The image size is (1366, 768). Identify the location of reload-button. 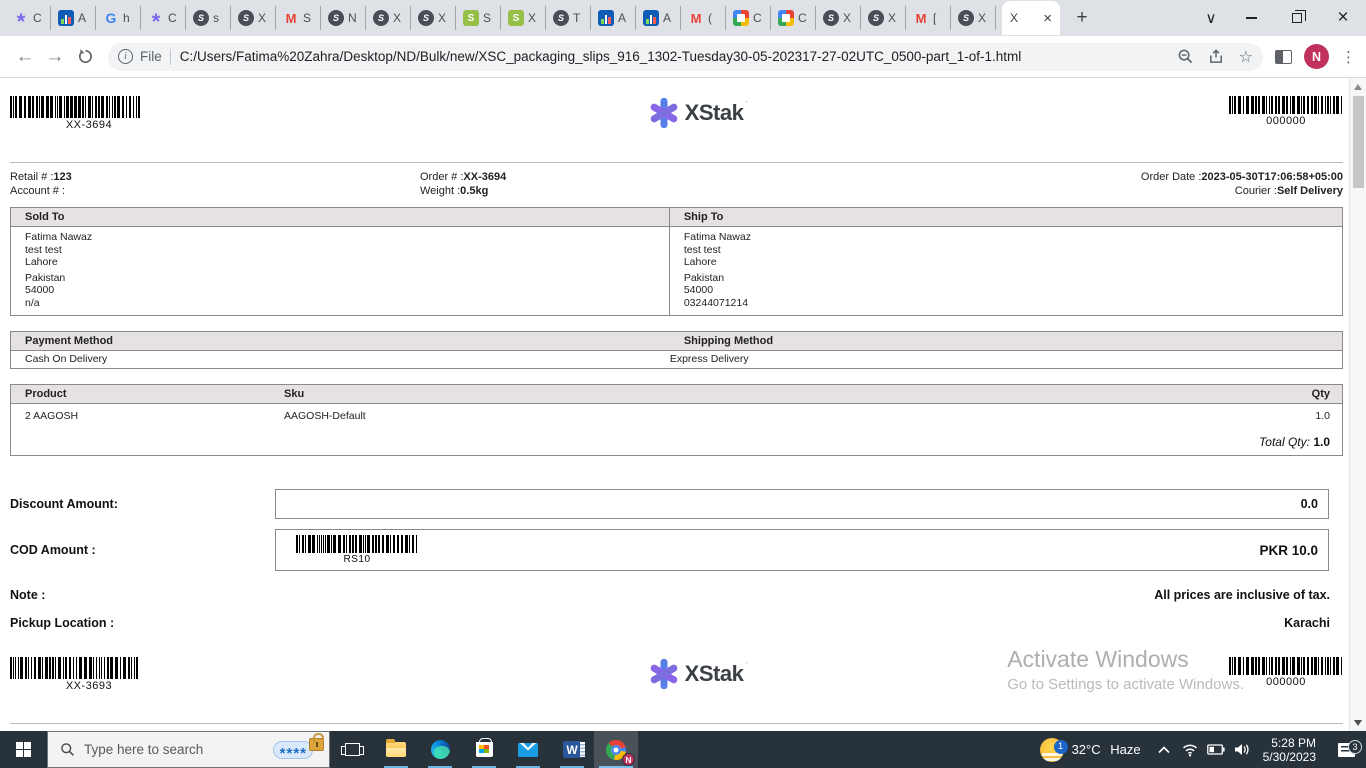
(85, 57).